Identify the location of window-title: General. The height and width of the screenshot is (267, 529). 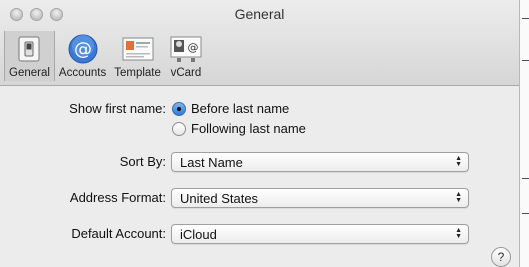
(259, 14).